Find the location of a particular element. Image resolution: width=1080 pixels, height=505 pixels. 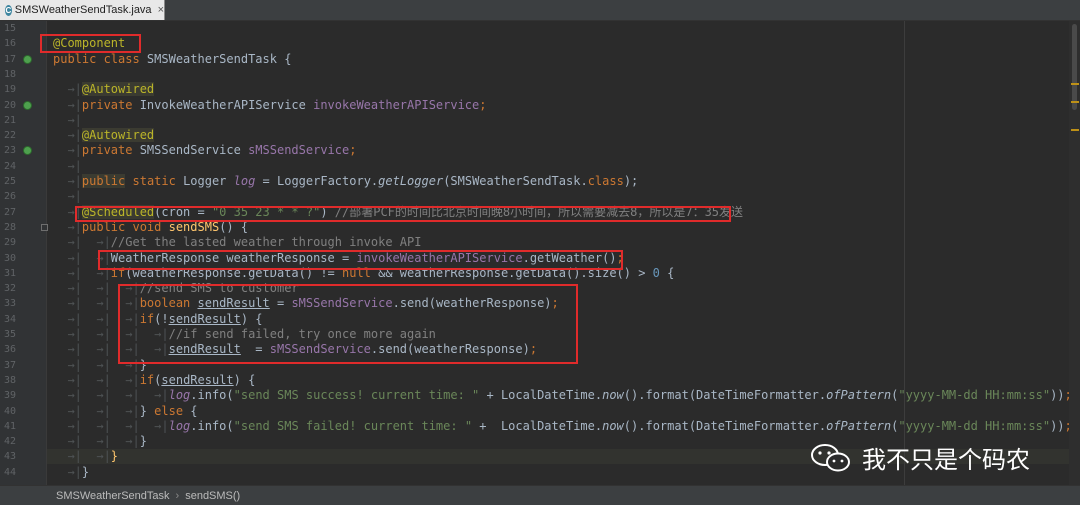

gutter-line: 19 is located at coordinates (22, 89).